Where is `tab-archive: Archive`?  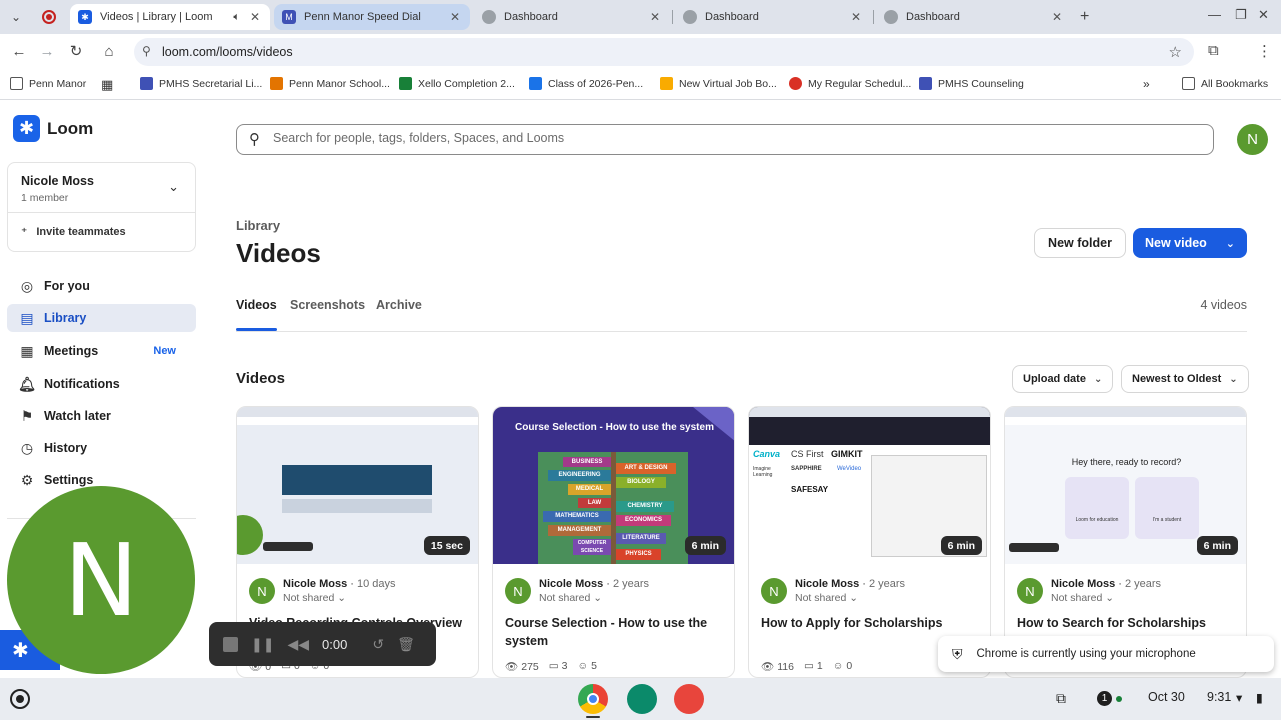 tab-archive: Archive is located at coordinates (399, 305).